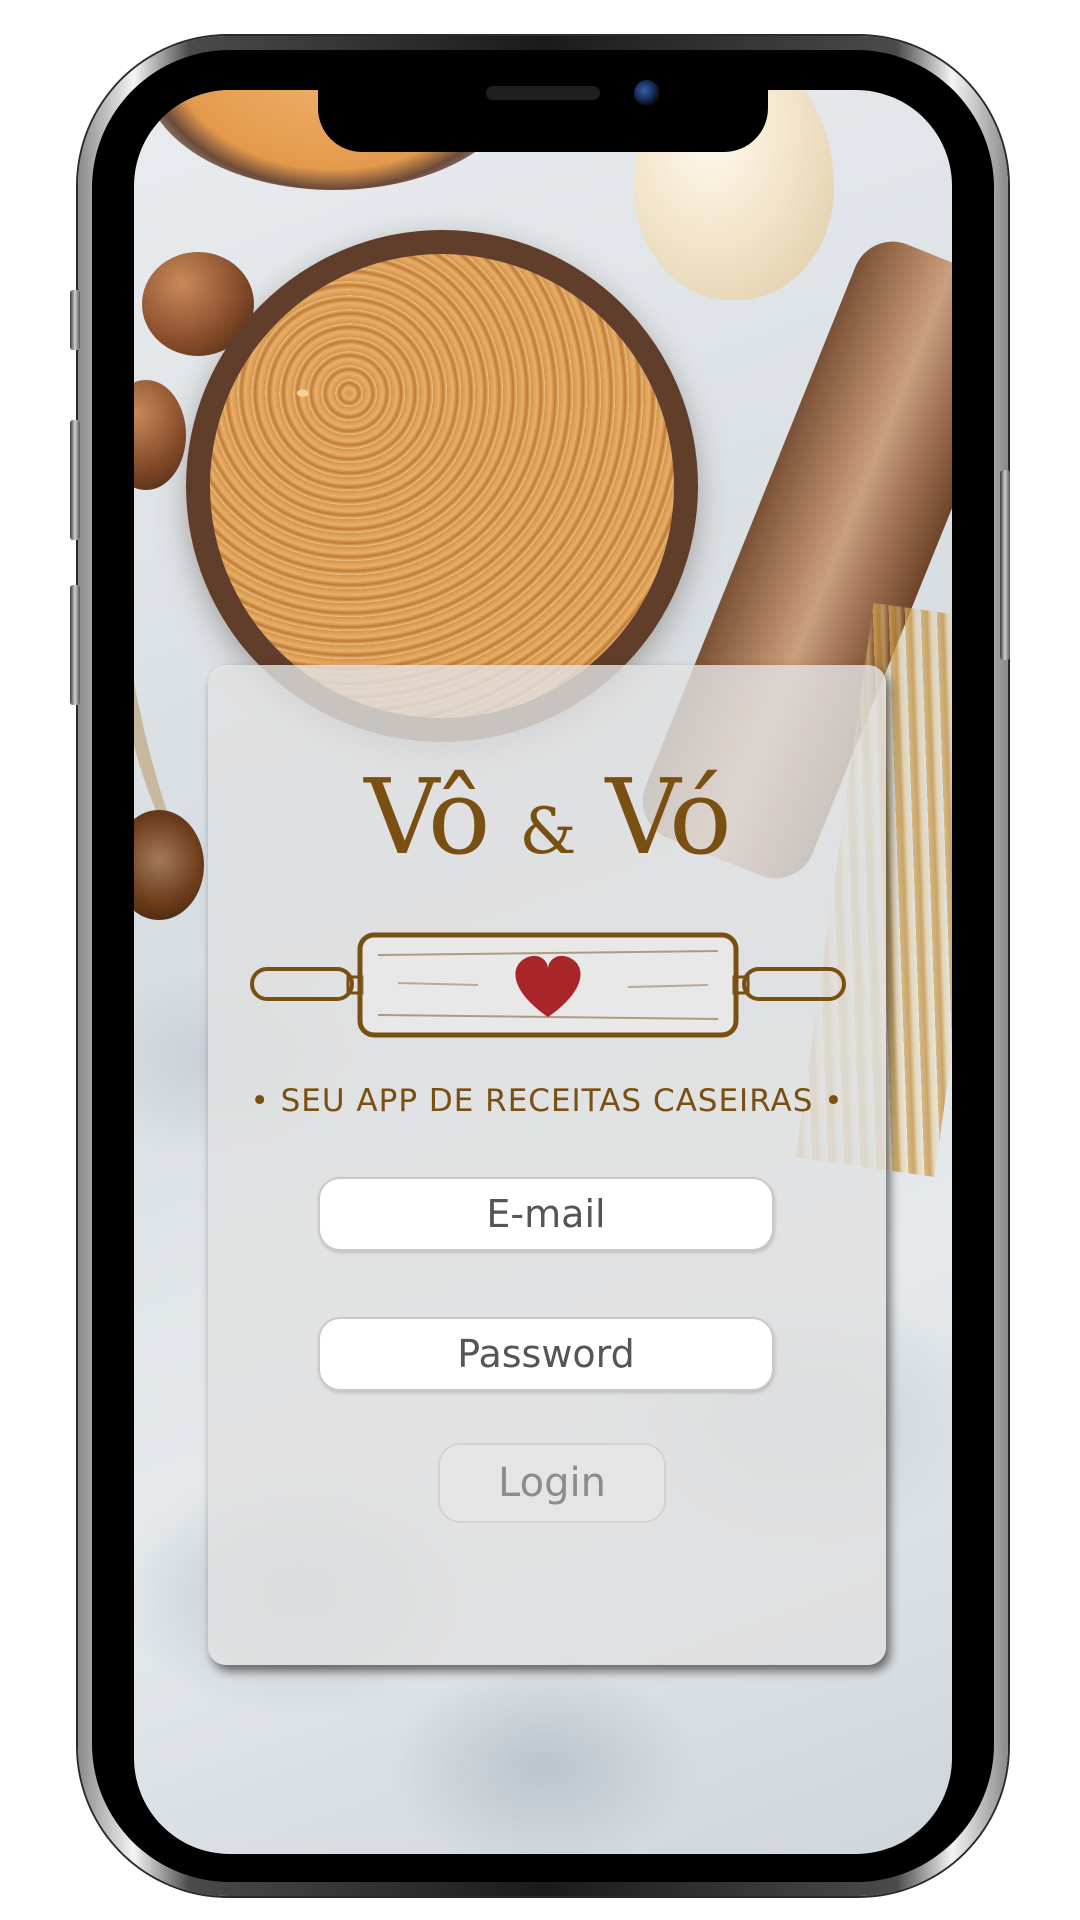 The image size is (1080, 1920). What do you see at coordinates (546, 1354) in the screenshot?
I see `password-field` at bounding box center [546, 1354].